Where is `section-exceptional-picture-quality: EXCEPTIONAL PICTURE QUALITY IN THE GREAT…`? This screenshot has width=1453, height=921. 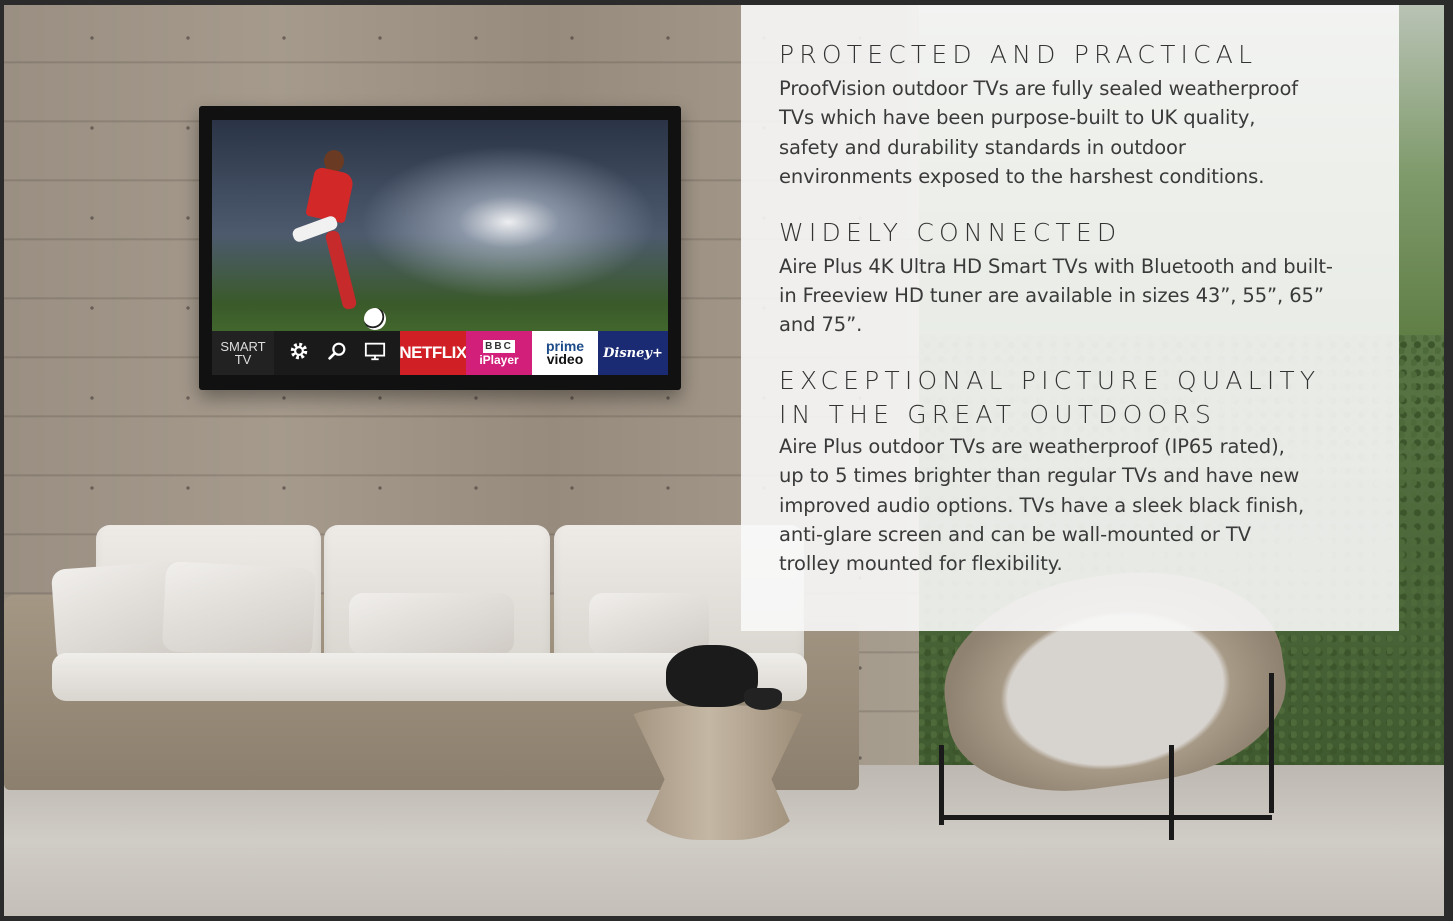 section-exceptional-picture-quality: EXCEPTIONAL PICTURE QUALITY IN THE GREAT… is located at coordinates (1070, 471).